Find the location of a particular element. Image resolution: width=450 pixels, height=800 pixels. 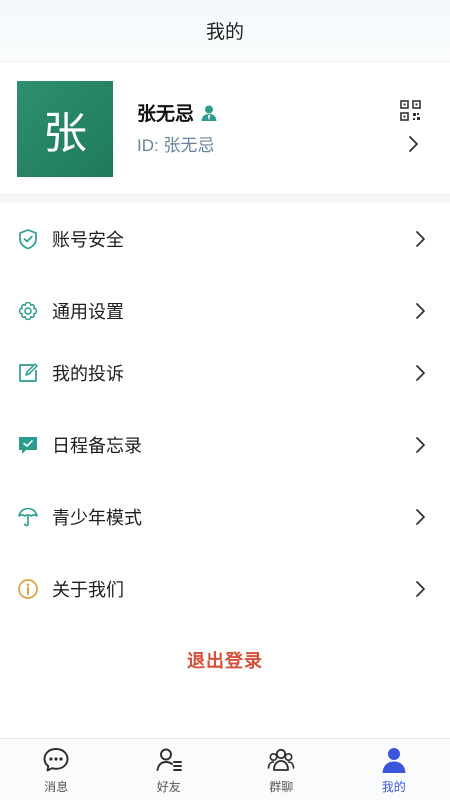

menu-item-schedule-memo: 日程备忘录 is located at coordinates (225, 445).